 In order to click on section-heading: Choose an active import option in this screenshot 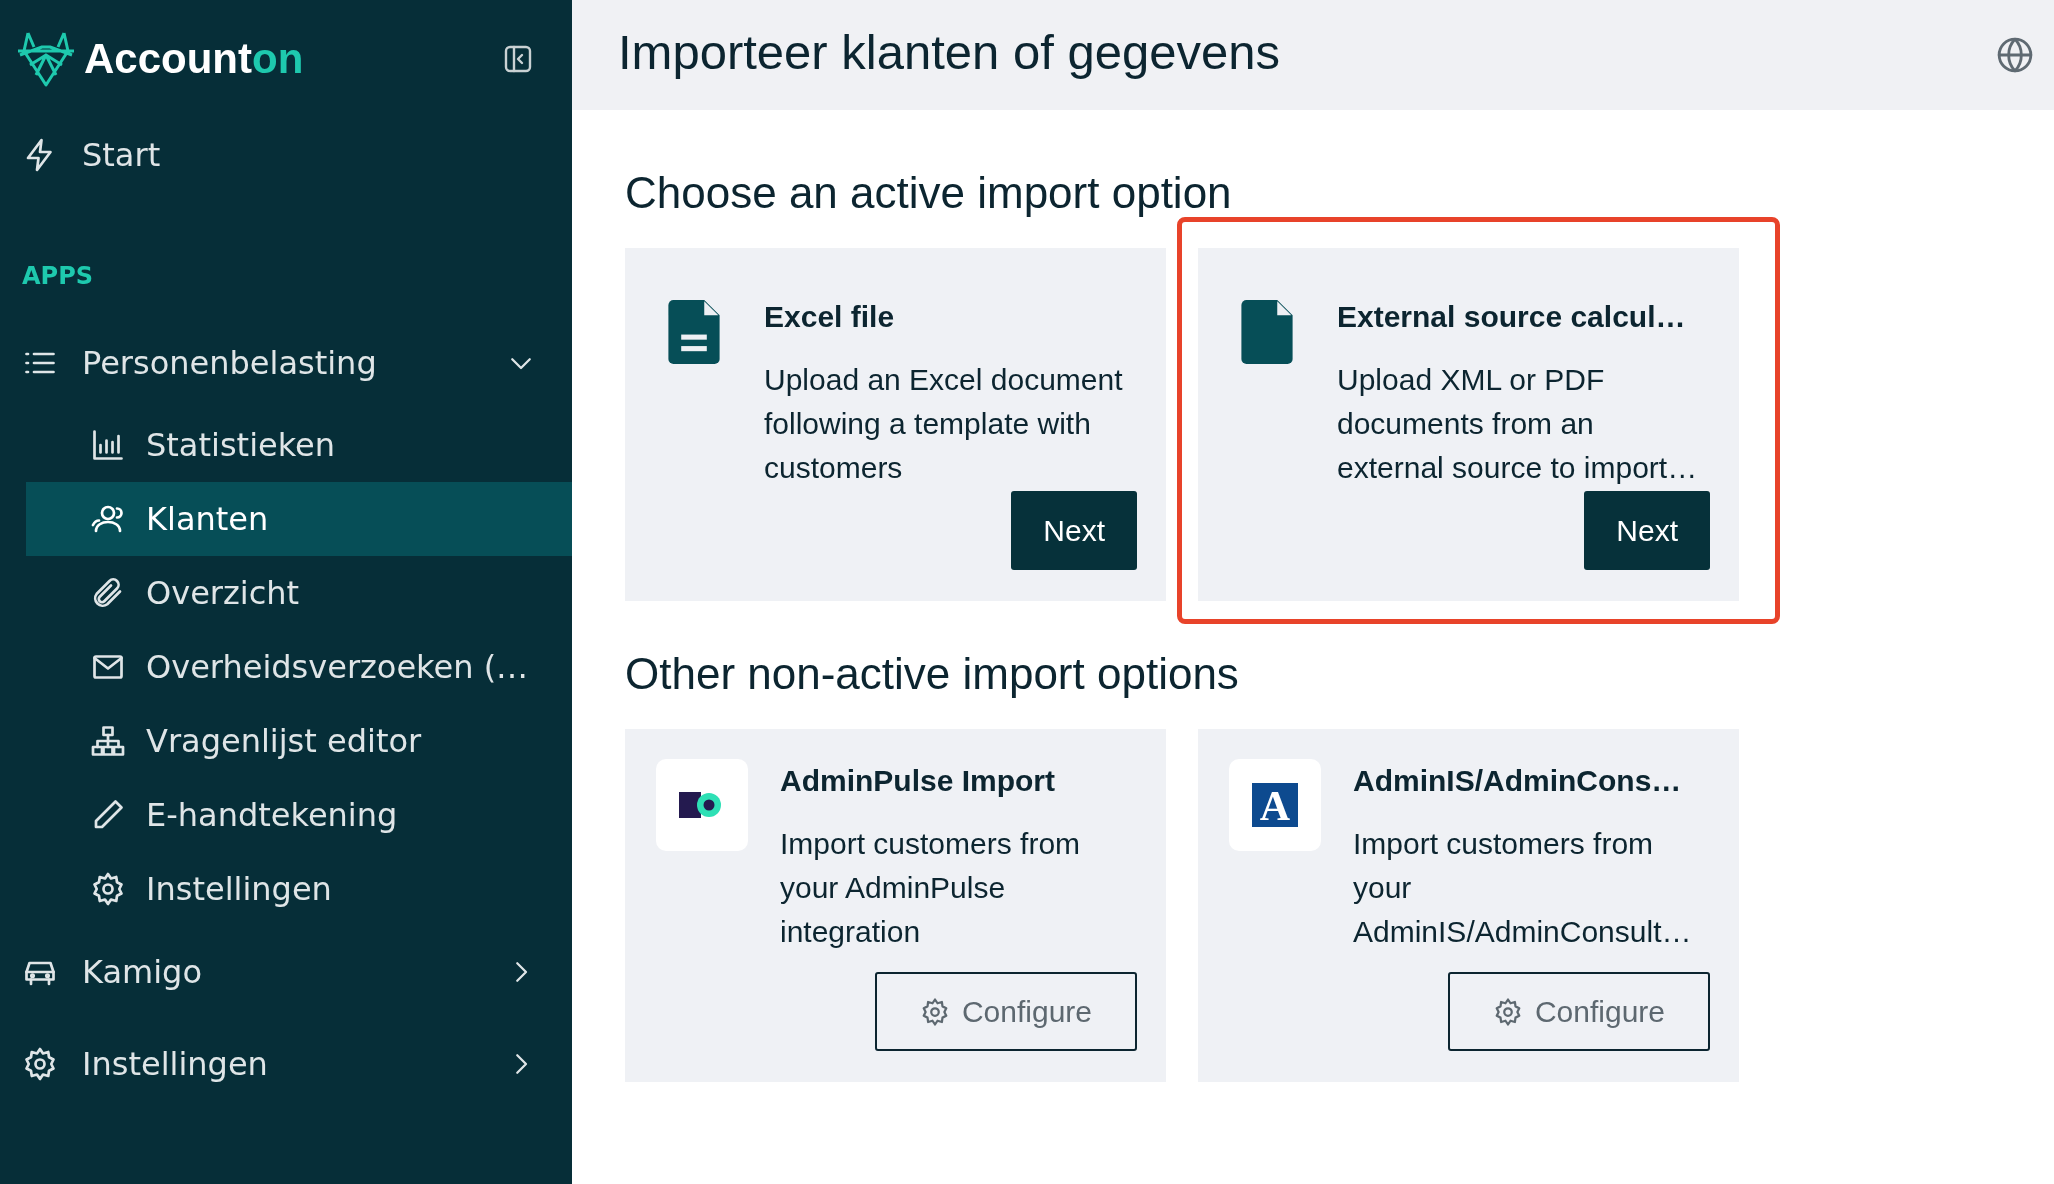, I will do `click(929, 193)`.